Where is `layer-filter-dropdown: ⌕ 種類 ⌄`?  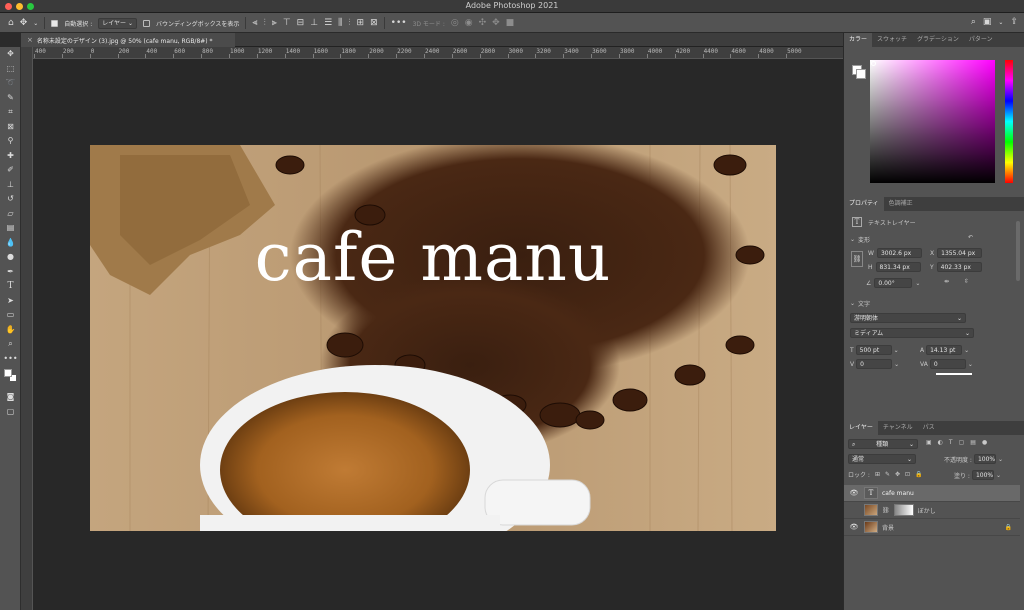 layer-filter-dropdown: ⌕ 種類 ⌄ is located at coordinates (883, 444).